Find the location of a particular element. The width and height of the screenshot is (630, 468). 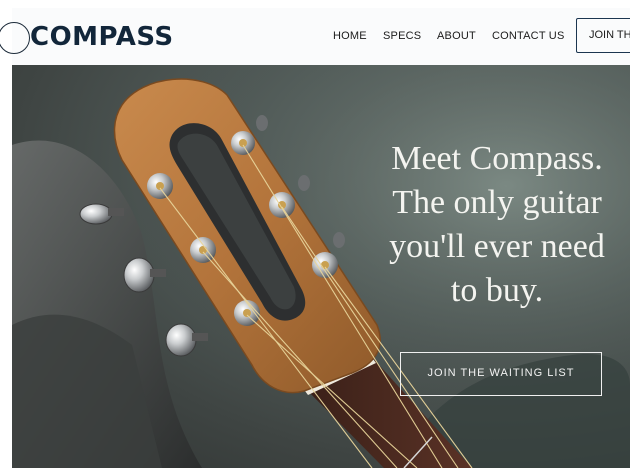

hero-headline-line: Meet Compass. is located at coordinates (497, 158).